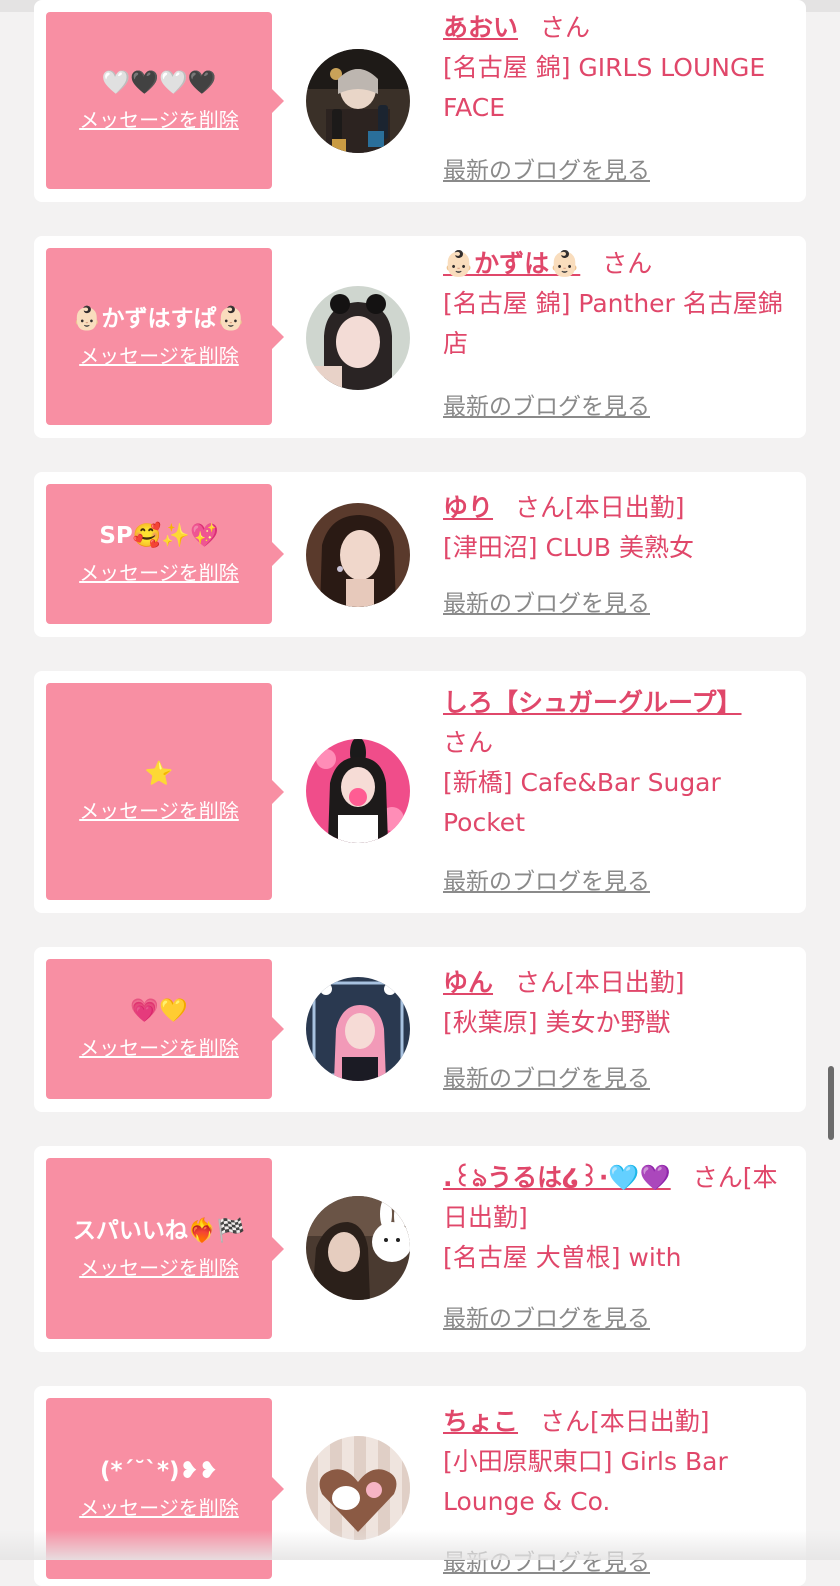 This screenshot has height=1586, width=840. I want to click on message-text: 💗💛, so click(159, 1011).